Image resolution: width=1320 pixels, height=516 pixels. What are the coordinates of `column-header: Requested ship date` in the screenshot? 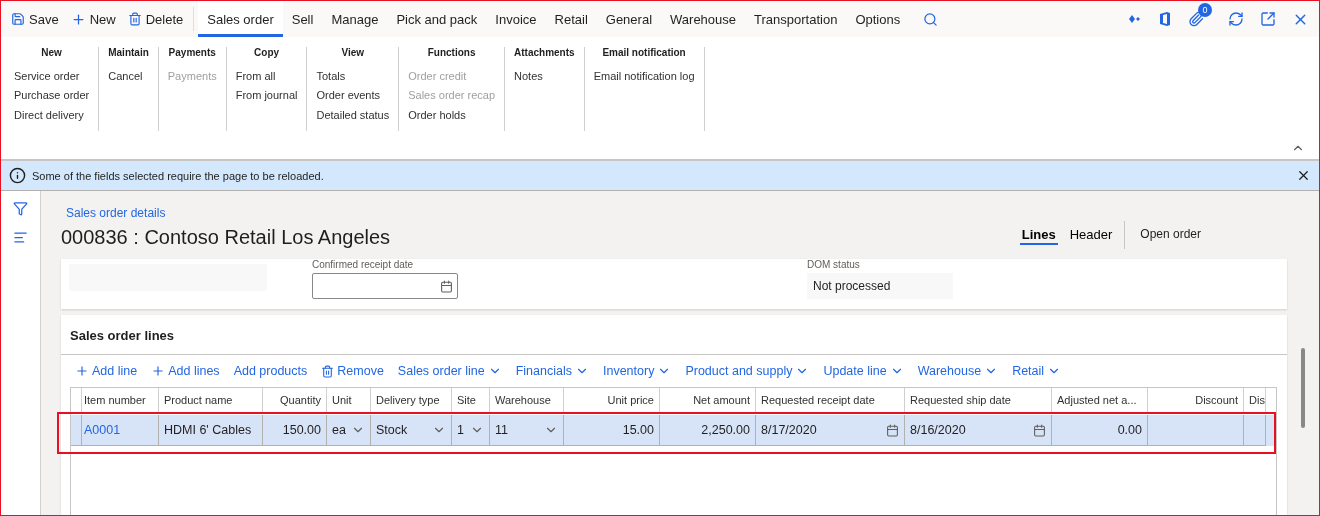 It's located at (978, 400).